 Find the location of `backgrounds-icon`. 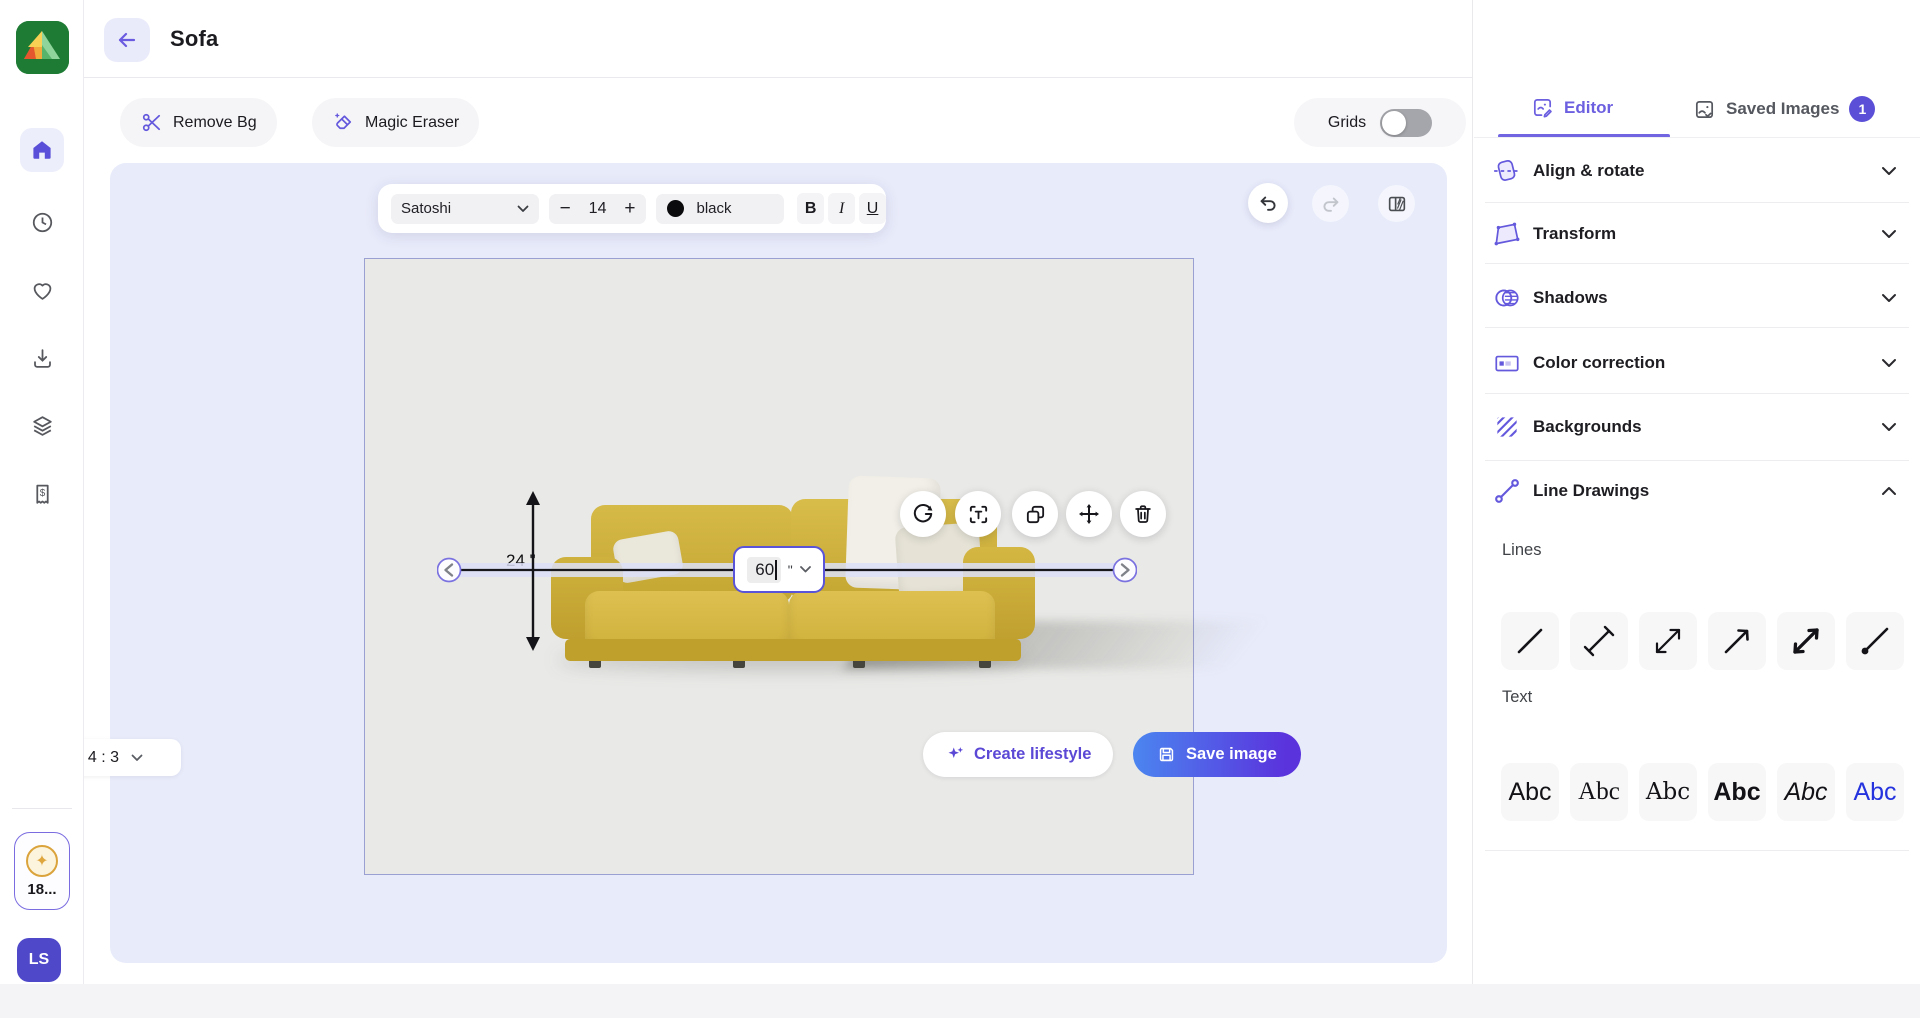

backgrounds-icon is located at coordinates (1507, 427).